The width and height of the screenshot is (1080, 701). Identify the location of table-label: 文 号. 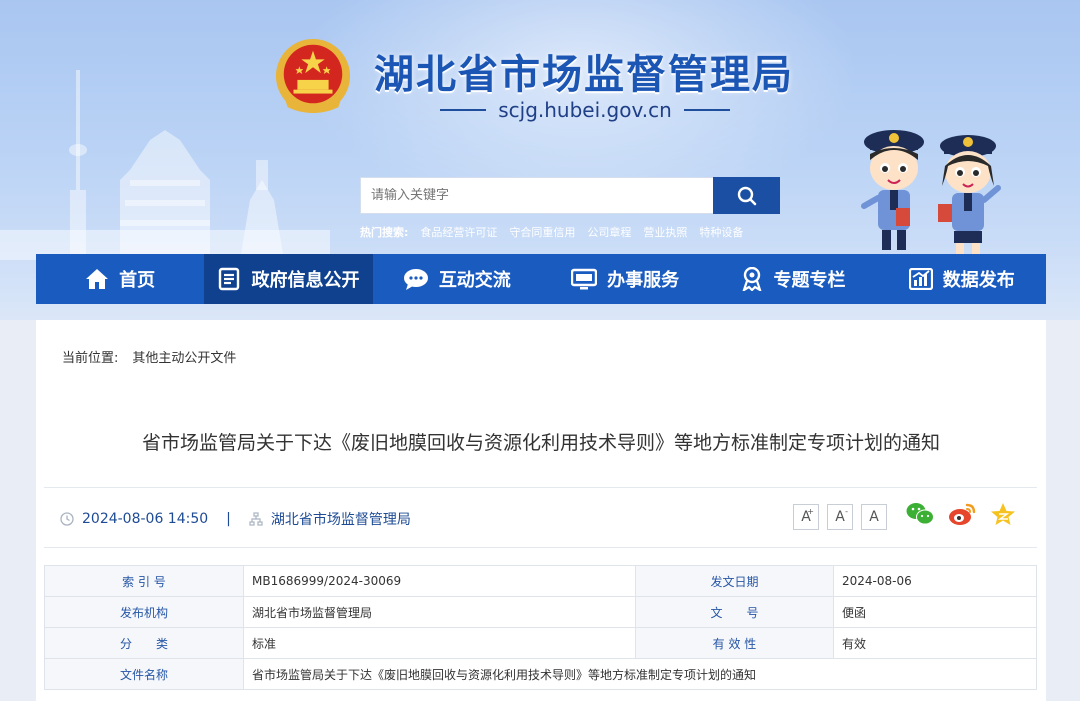
(734, 612).